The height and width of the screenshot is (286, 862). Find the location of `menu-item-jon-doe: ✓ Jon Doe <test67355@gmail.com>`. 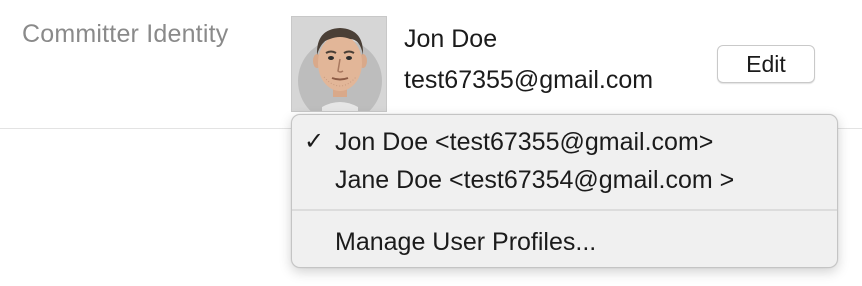

menu-item-jon-doe: ✓ Jon Doe <test67355@gmail.com> is located at coordinates (564, 142).